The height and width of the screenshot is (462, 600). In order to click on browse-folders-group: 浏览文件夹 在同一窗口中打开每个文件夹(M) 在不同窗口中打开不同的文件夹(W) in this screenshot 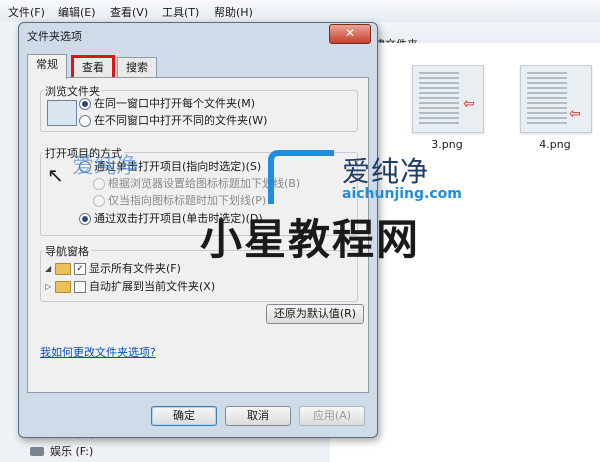, I will do `click(199, 107)`.